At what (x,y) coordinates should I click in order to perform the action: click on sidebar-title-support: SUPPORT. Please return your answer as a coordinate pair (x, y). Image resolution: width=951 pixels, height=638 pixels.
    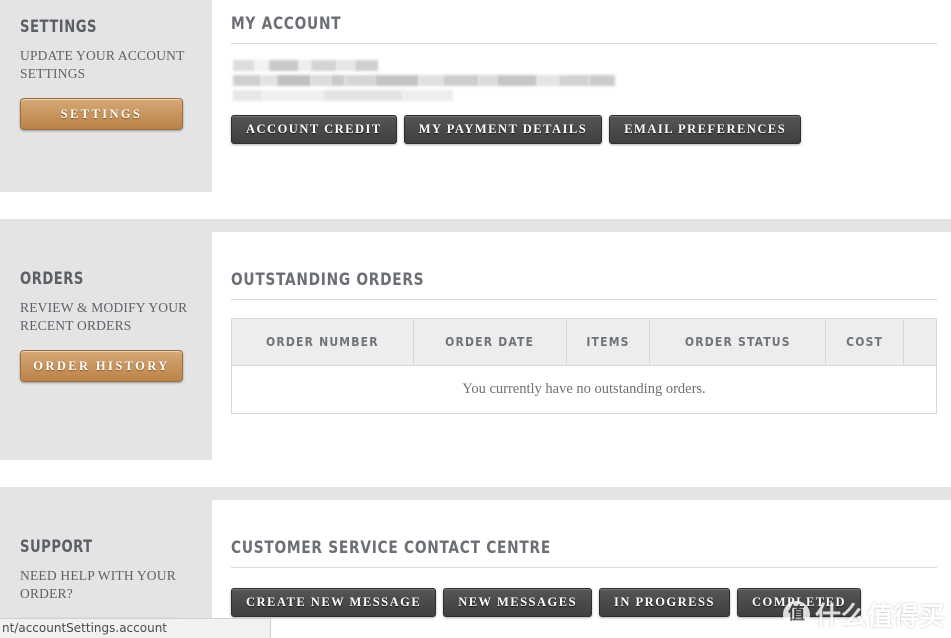
    Looking at the image, I should click on (56, 547).